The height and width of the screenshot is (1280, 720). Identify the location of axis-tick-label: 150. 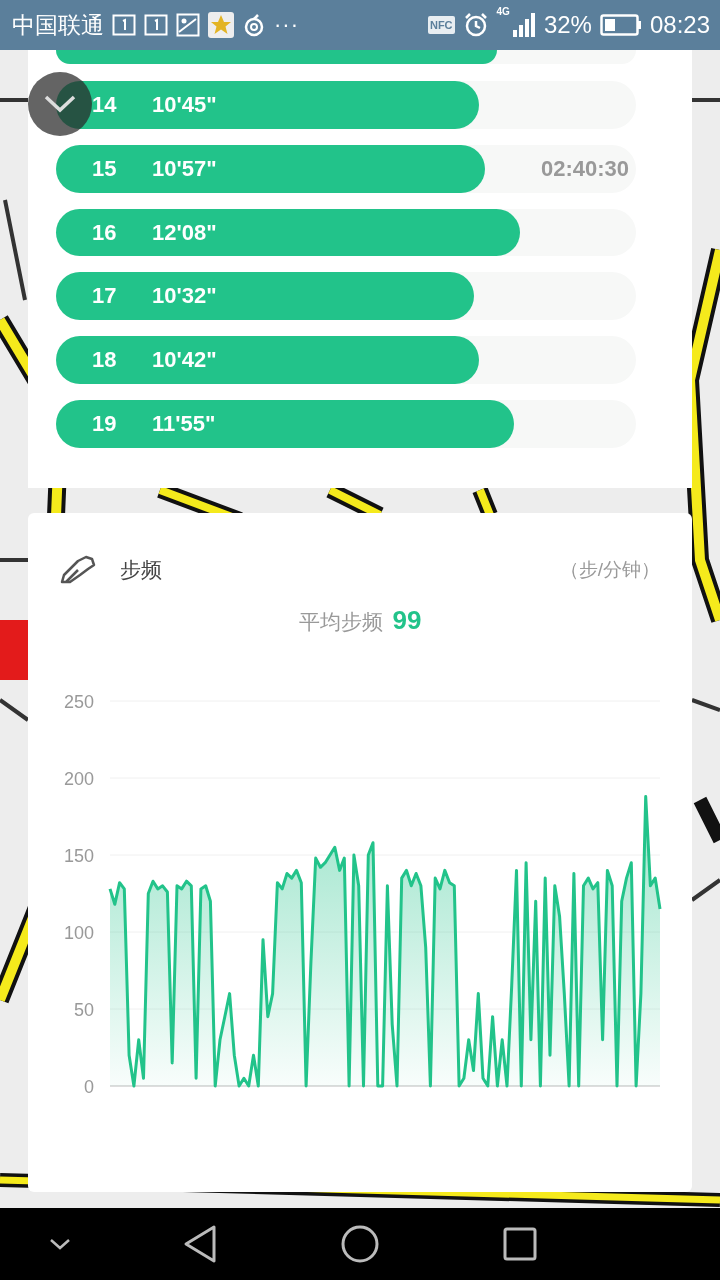
(78, 856).